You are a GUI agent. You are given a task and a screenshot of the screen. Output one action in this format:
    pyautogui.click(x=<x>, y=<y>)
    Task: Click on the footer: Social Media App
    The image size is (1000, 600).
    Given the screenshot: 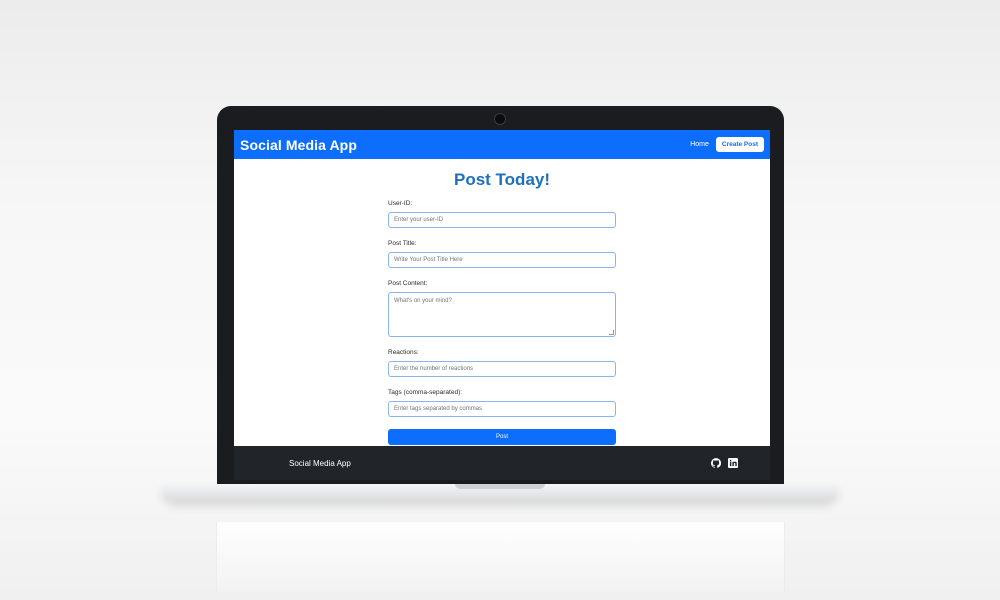 What is the action you would take?
    pyautogui.click(x=502, y=463)
    